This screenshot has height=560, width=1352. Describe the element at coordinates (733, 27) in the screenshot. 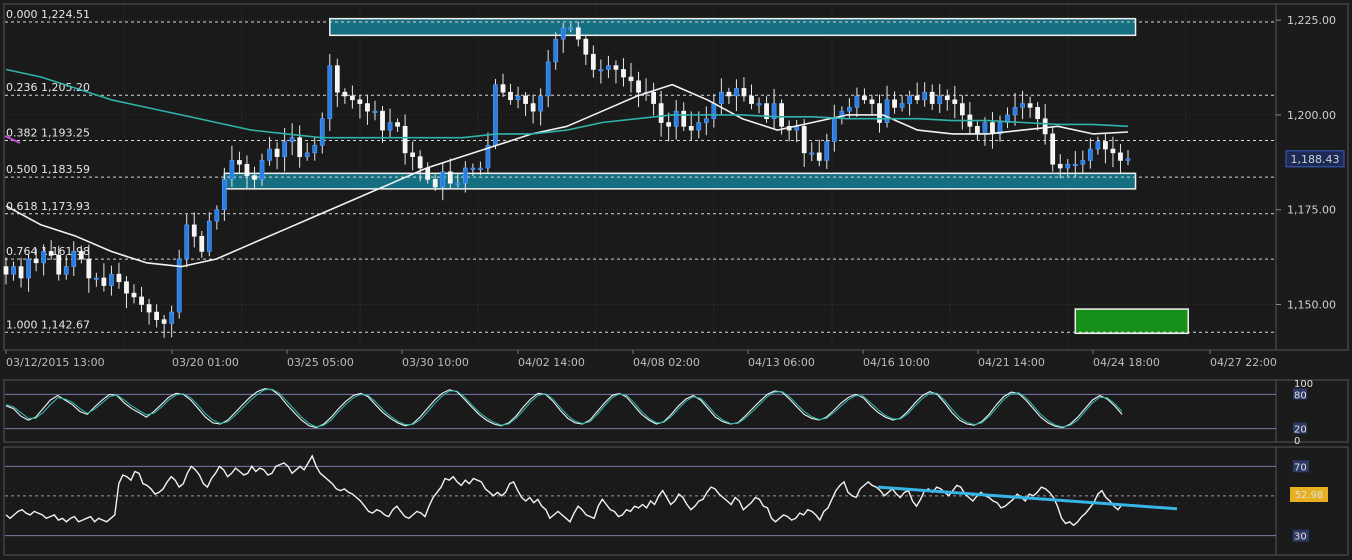

I see `zone-resistance` at that location.